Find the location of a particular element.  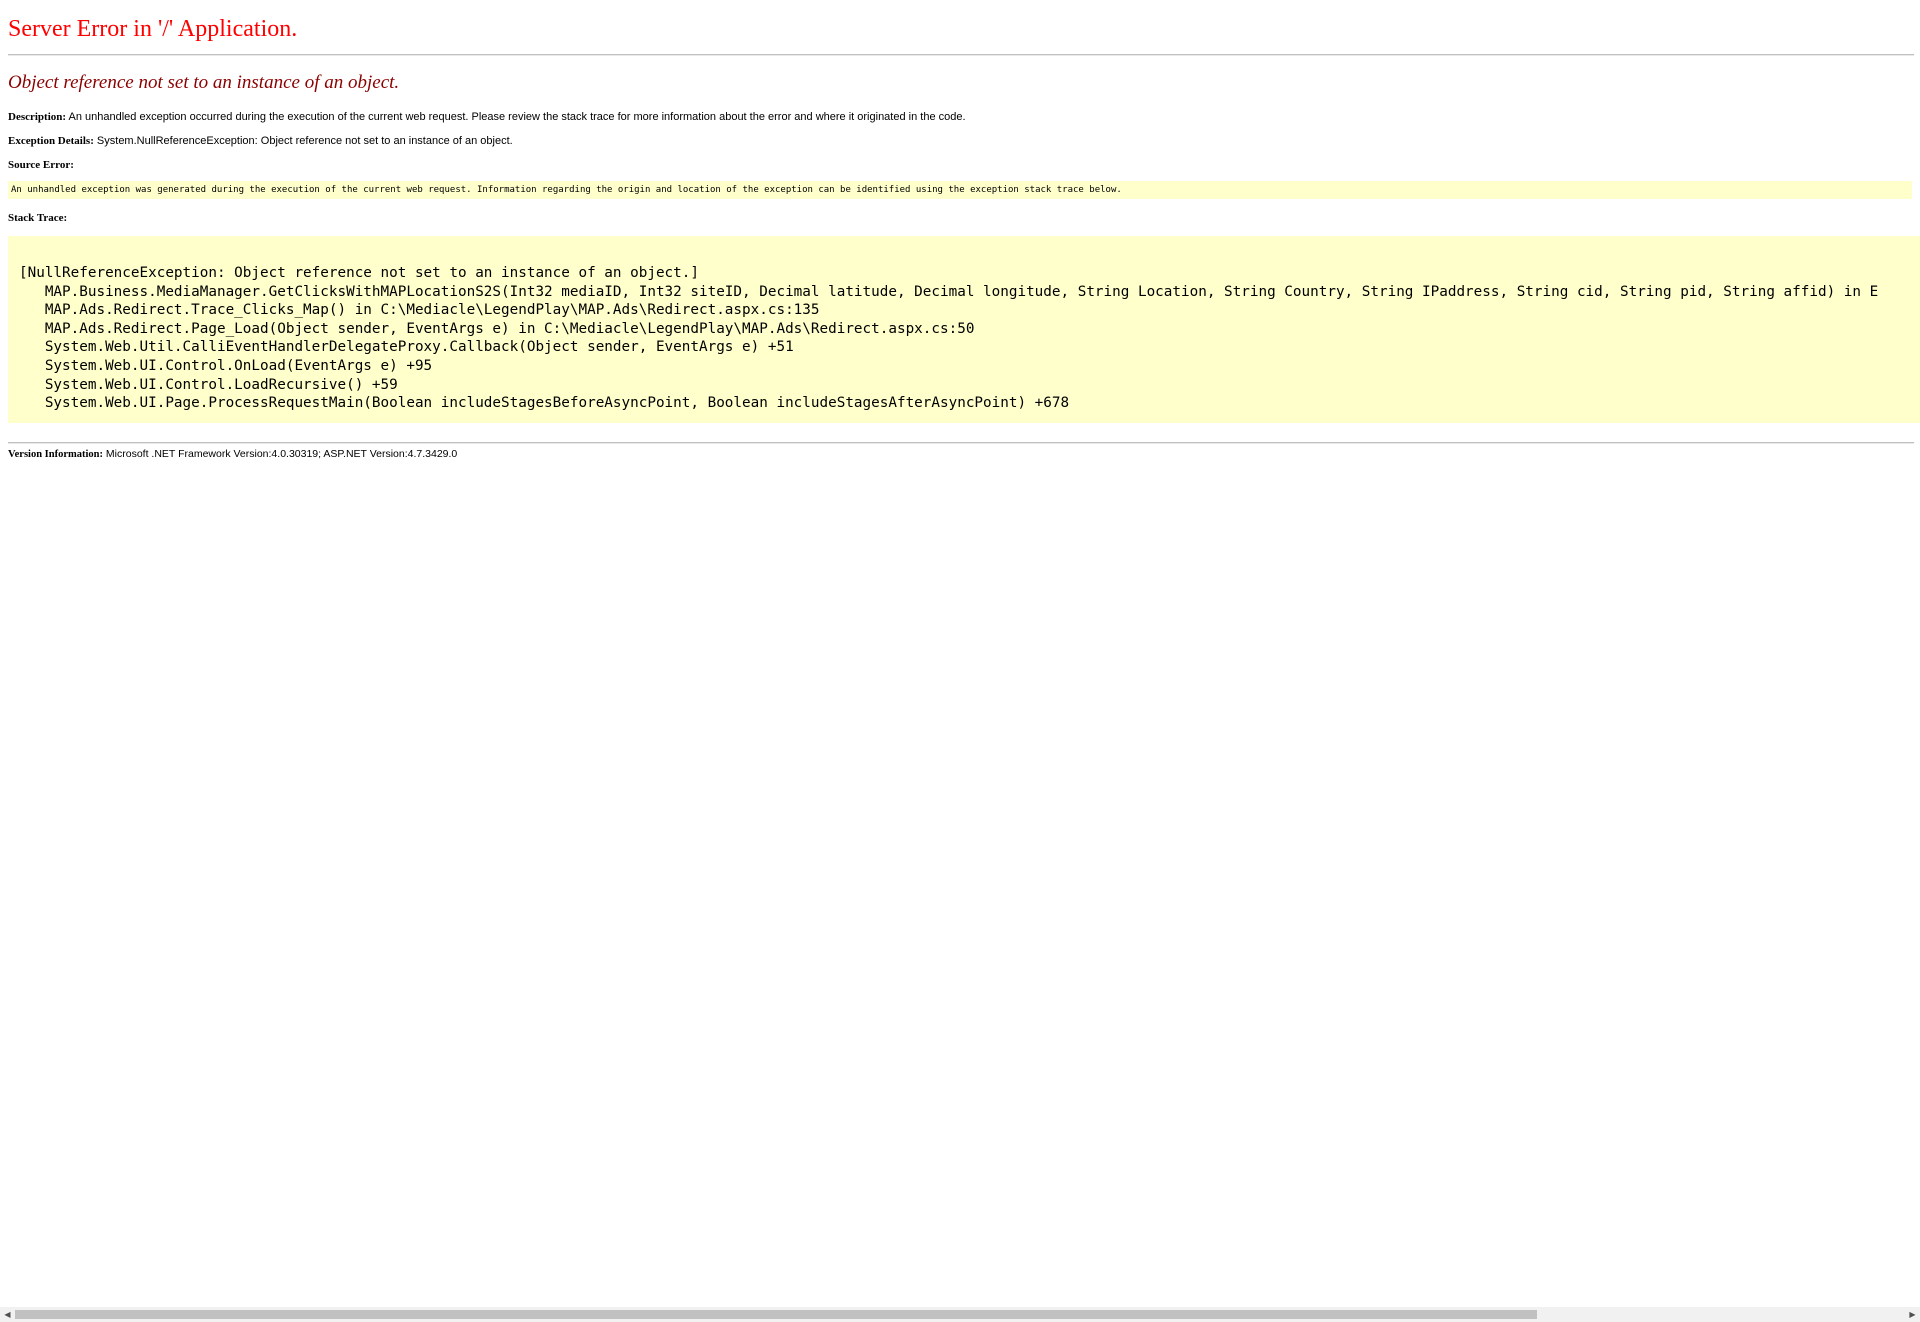

source-error-row: Source Error: is located at coordinates (41, 165).